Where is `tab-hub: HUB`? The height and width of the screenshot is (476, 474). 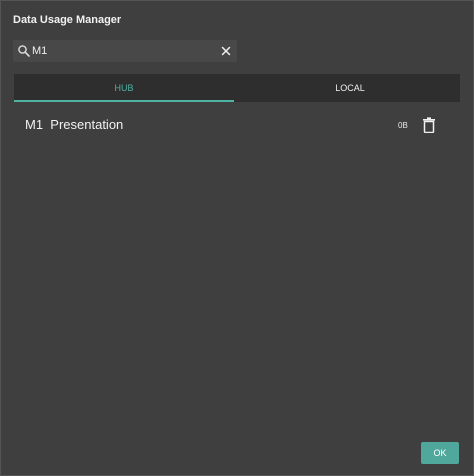
tab-hub: HUB is located at coordinates (124, 88).